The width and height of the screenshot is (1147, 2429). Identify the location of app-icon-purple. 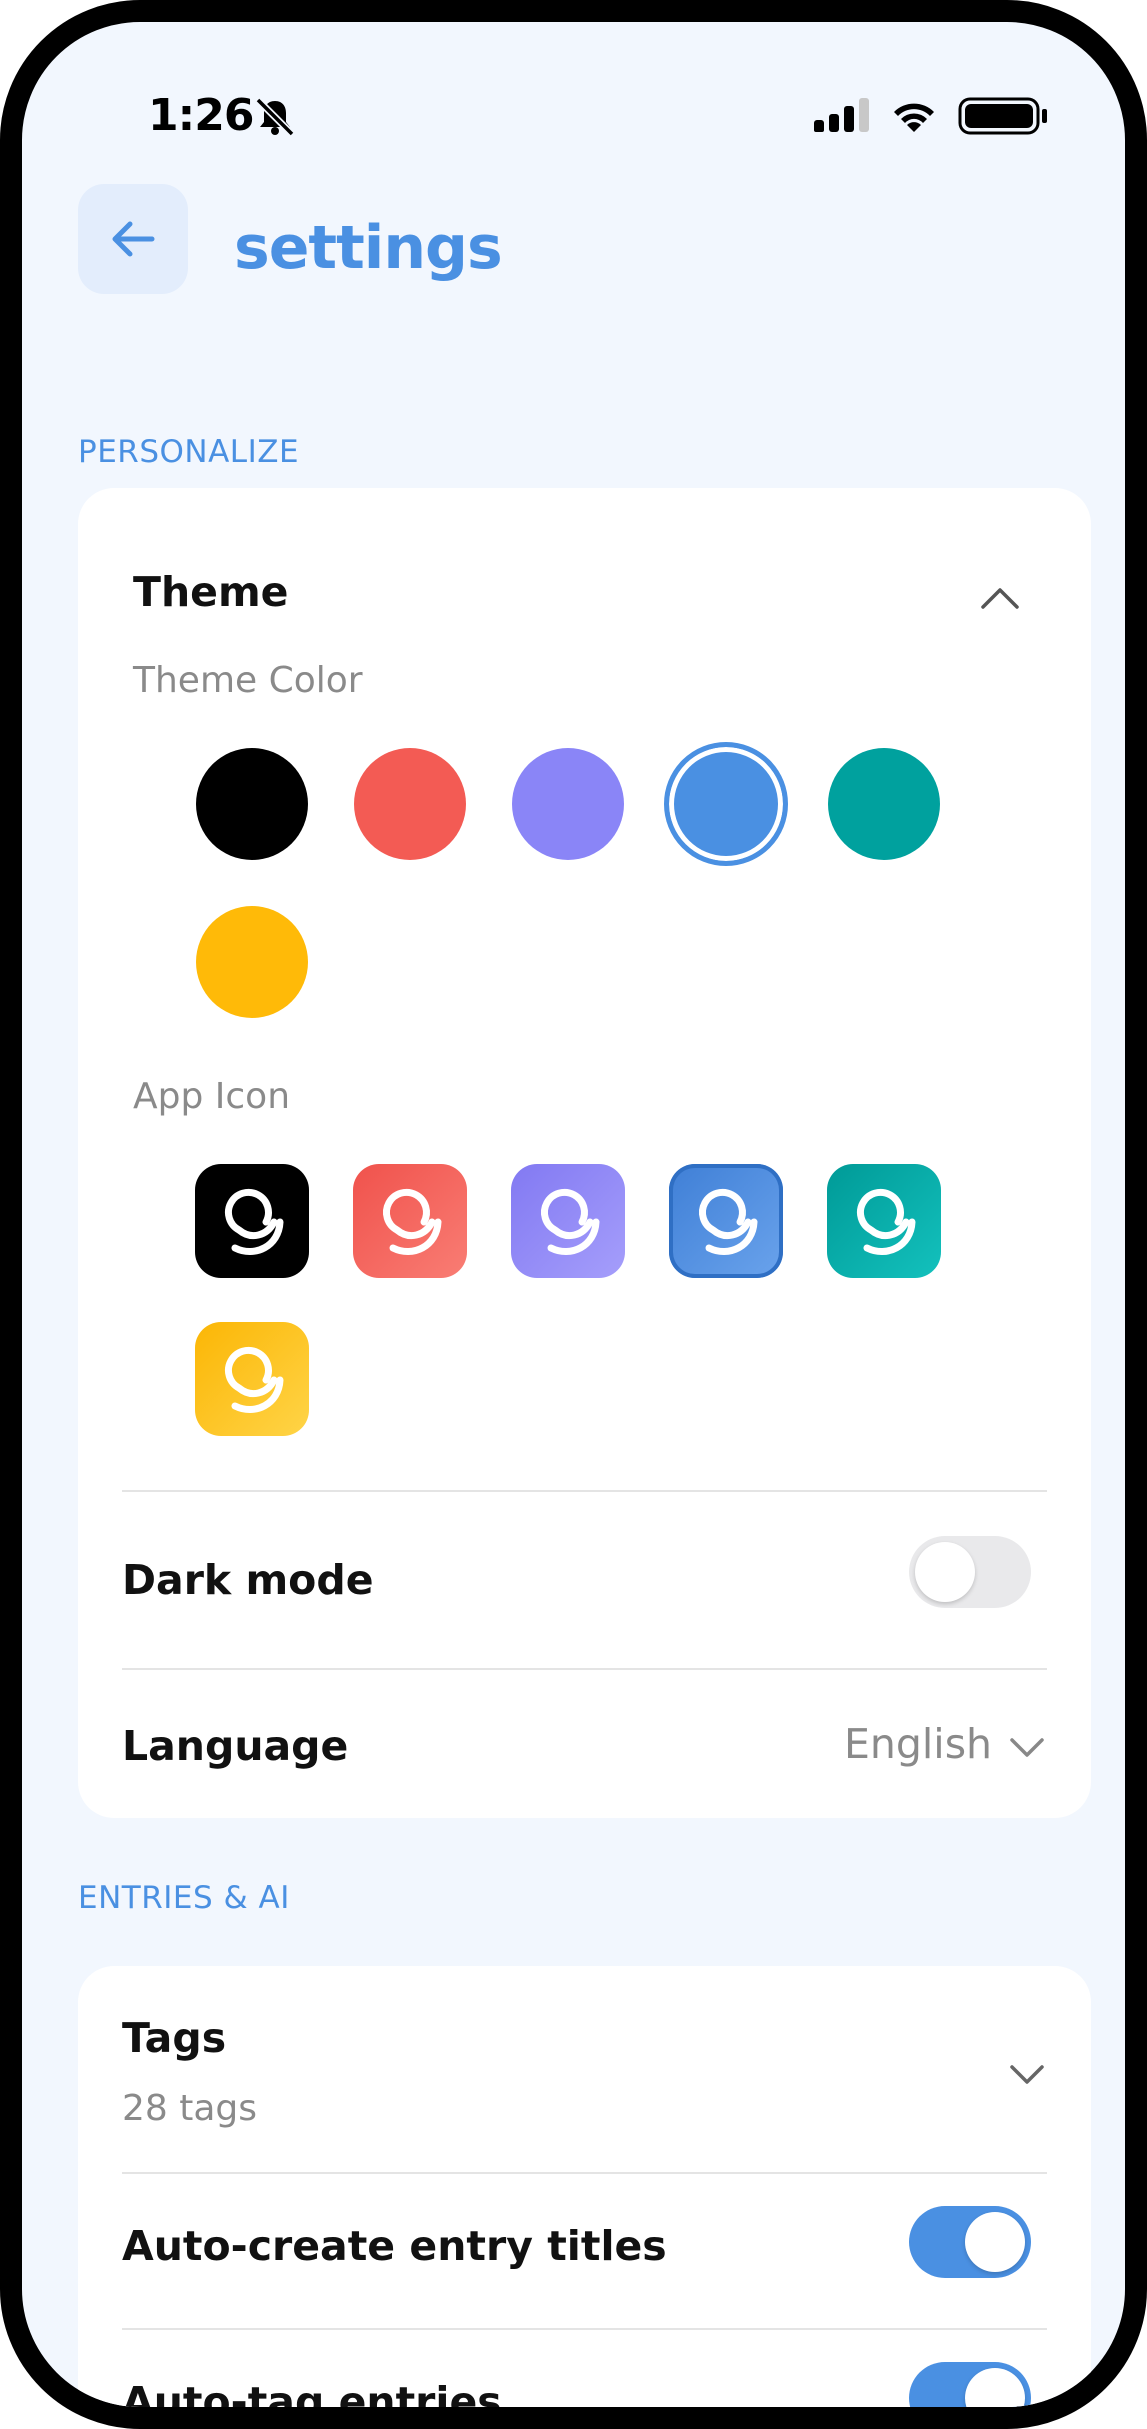
(568, 1221).